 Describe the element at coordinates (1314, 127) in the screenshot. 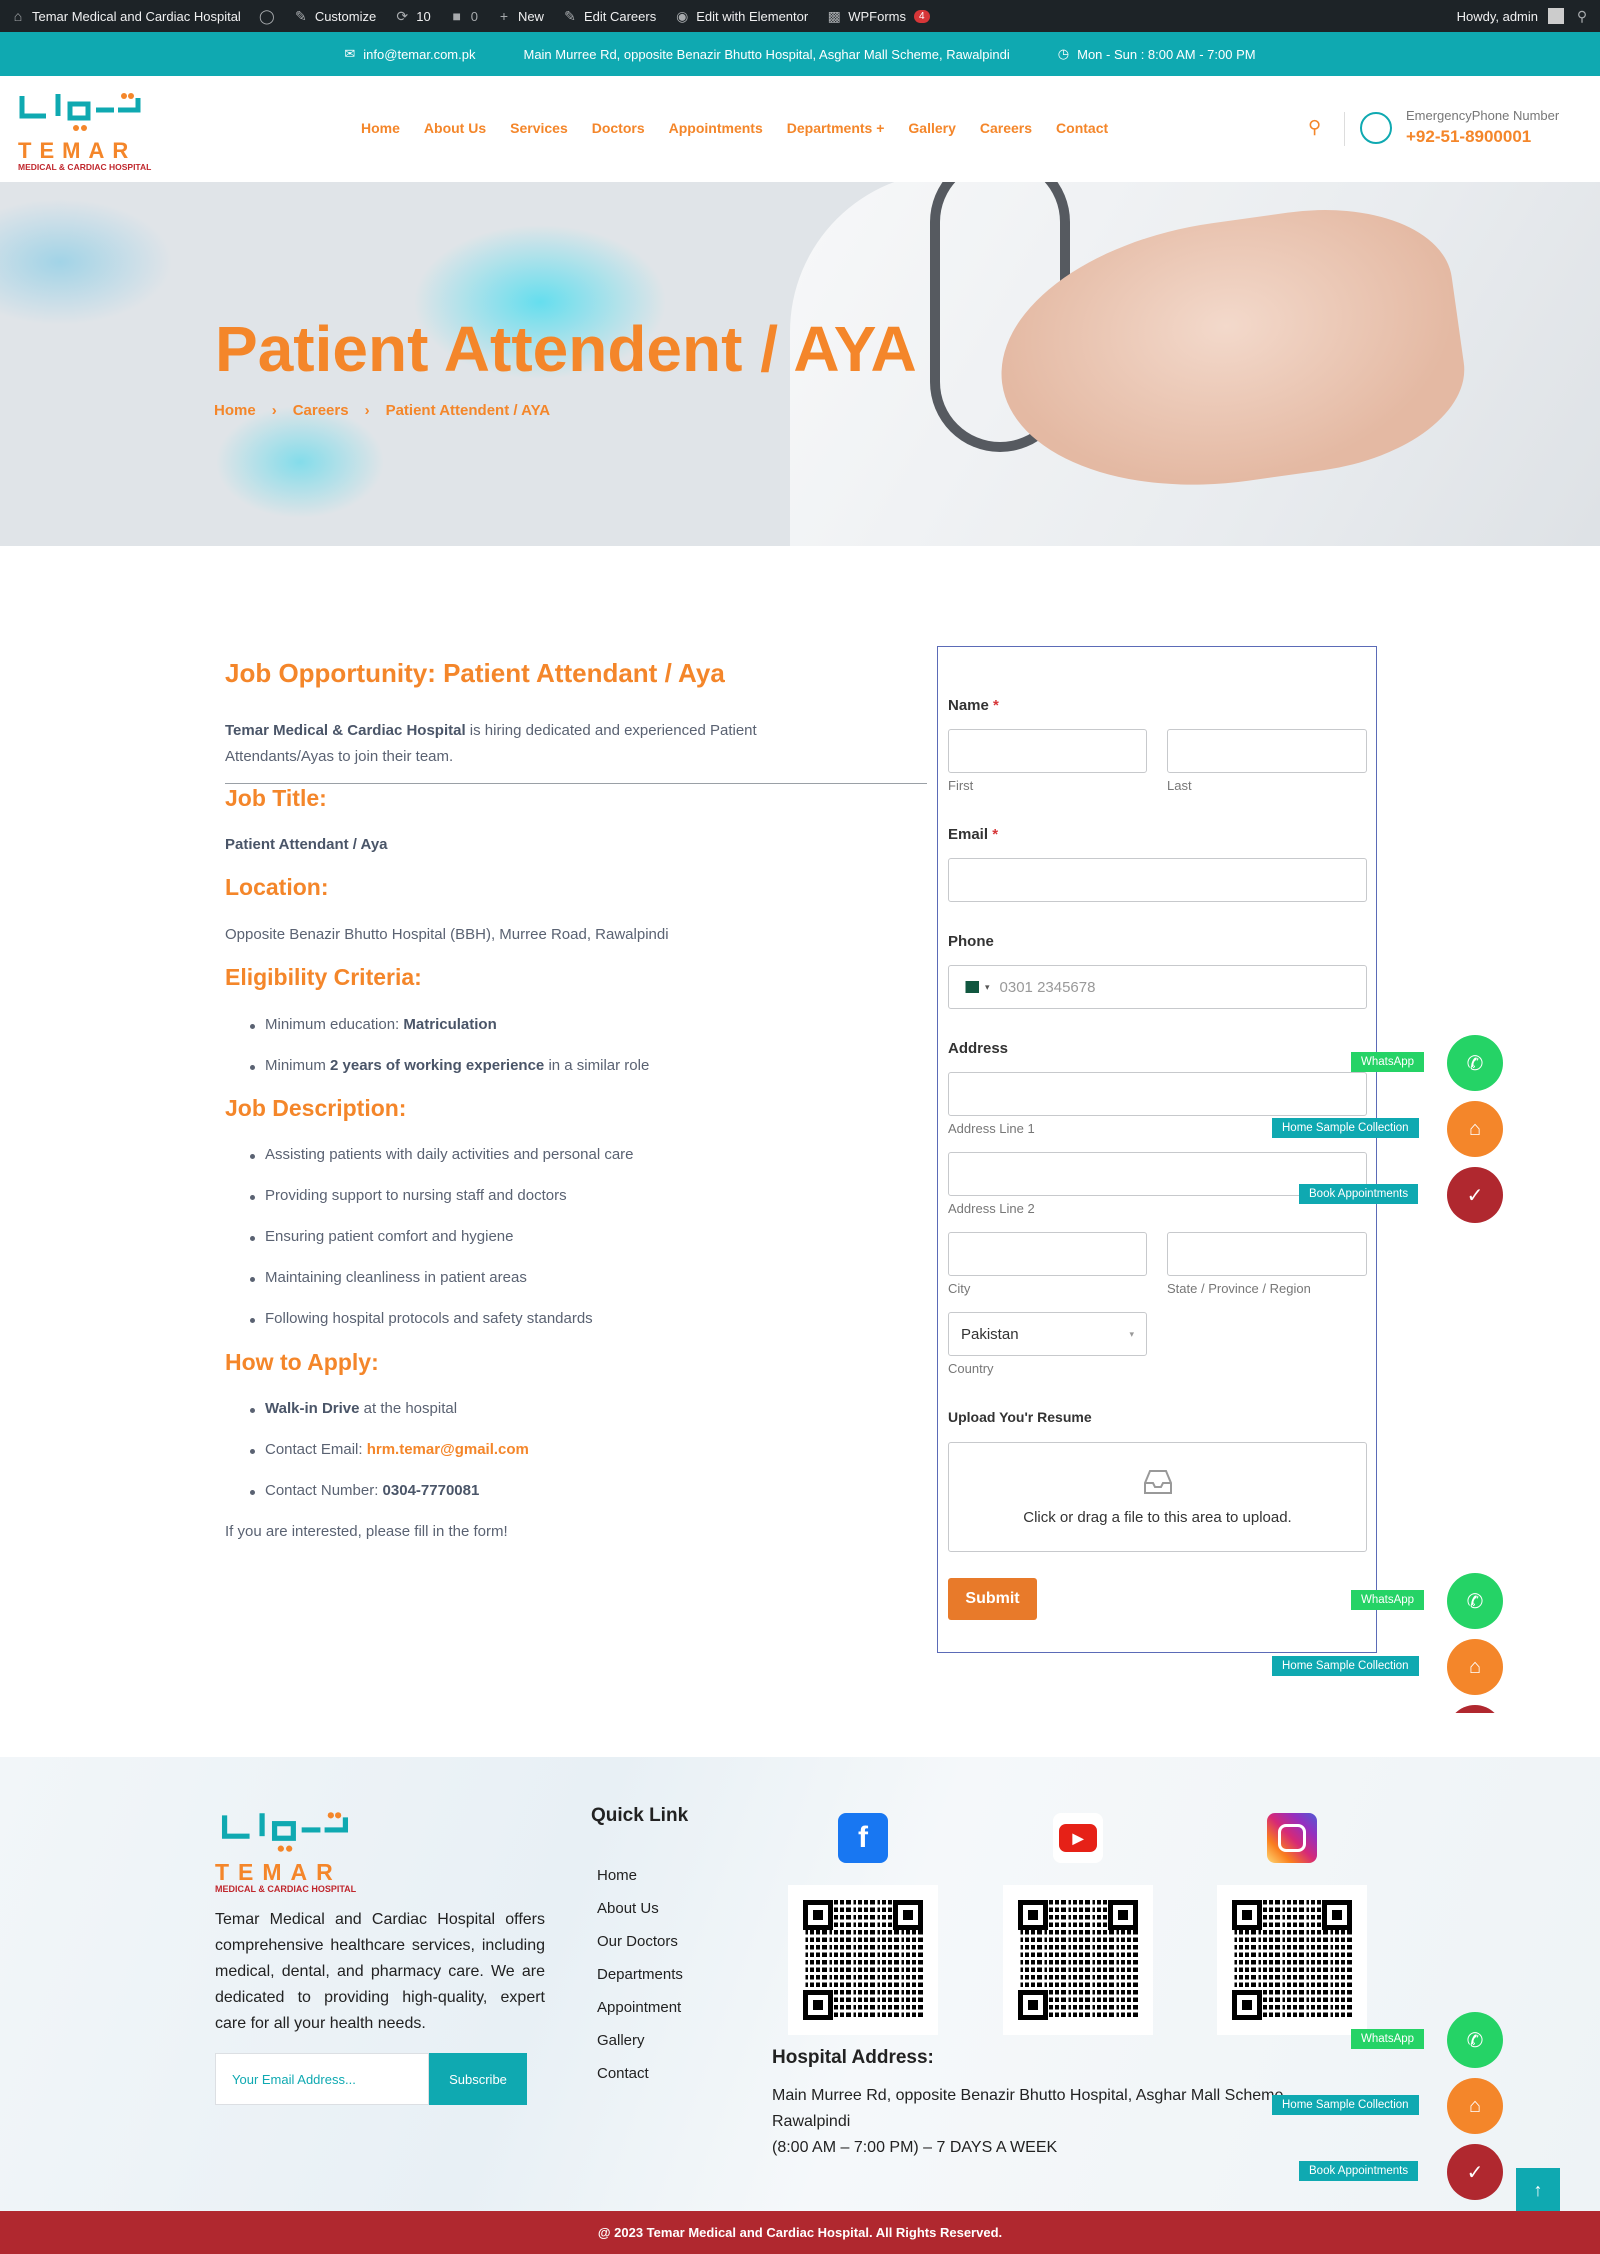

I see `header-search-icon: ⚲` at that location.